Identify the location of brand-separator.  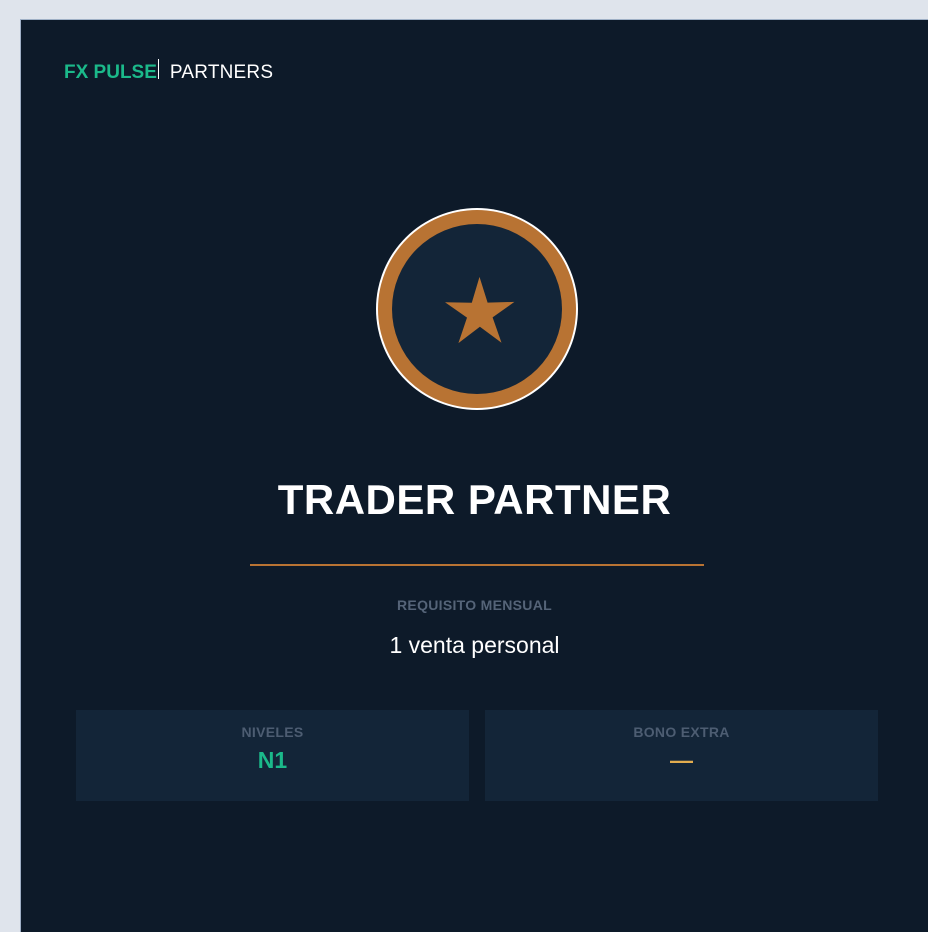
(158, 69).